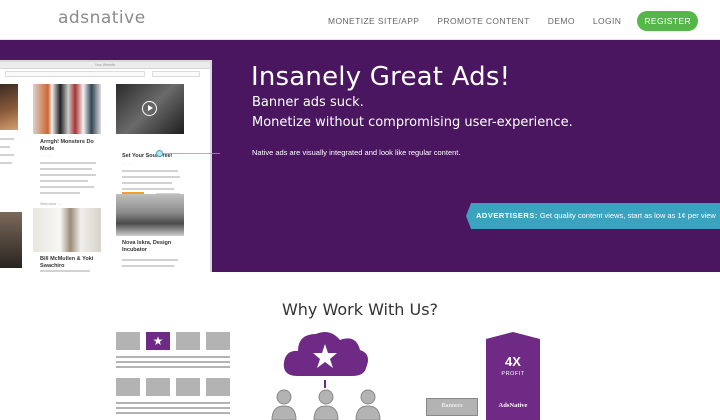  What do you see at coordinates (667, 21) in the screenshot?
I see `register-button: REGISTER` at bounding box center [667, 21].